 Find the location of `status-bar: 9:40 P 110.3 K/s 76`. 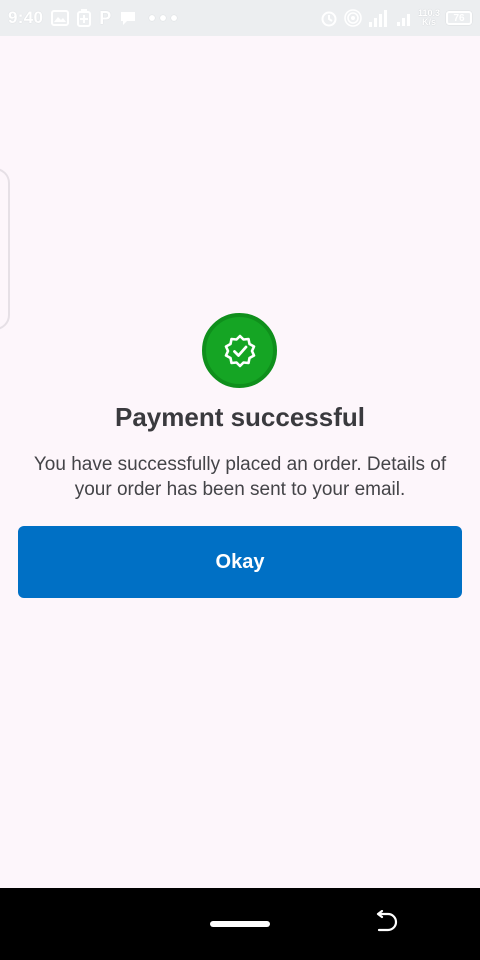

status-bar: 9:40 P 110.3 K/s 76 is located at coordinates (240, 18).